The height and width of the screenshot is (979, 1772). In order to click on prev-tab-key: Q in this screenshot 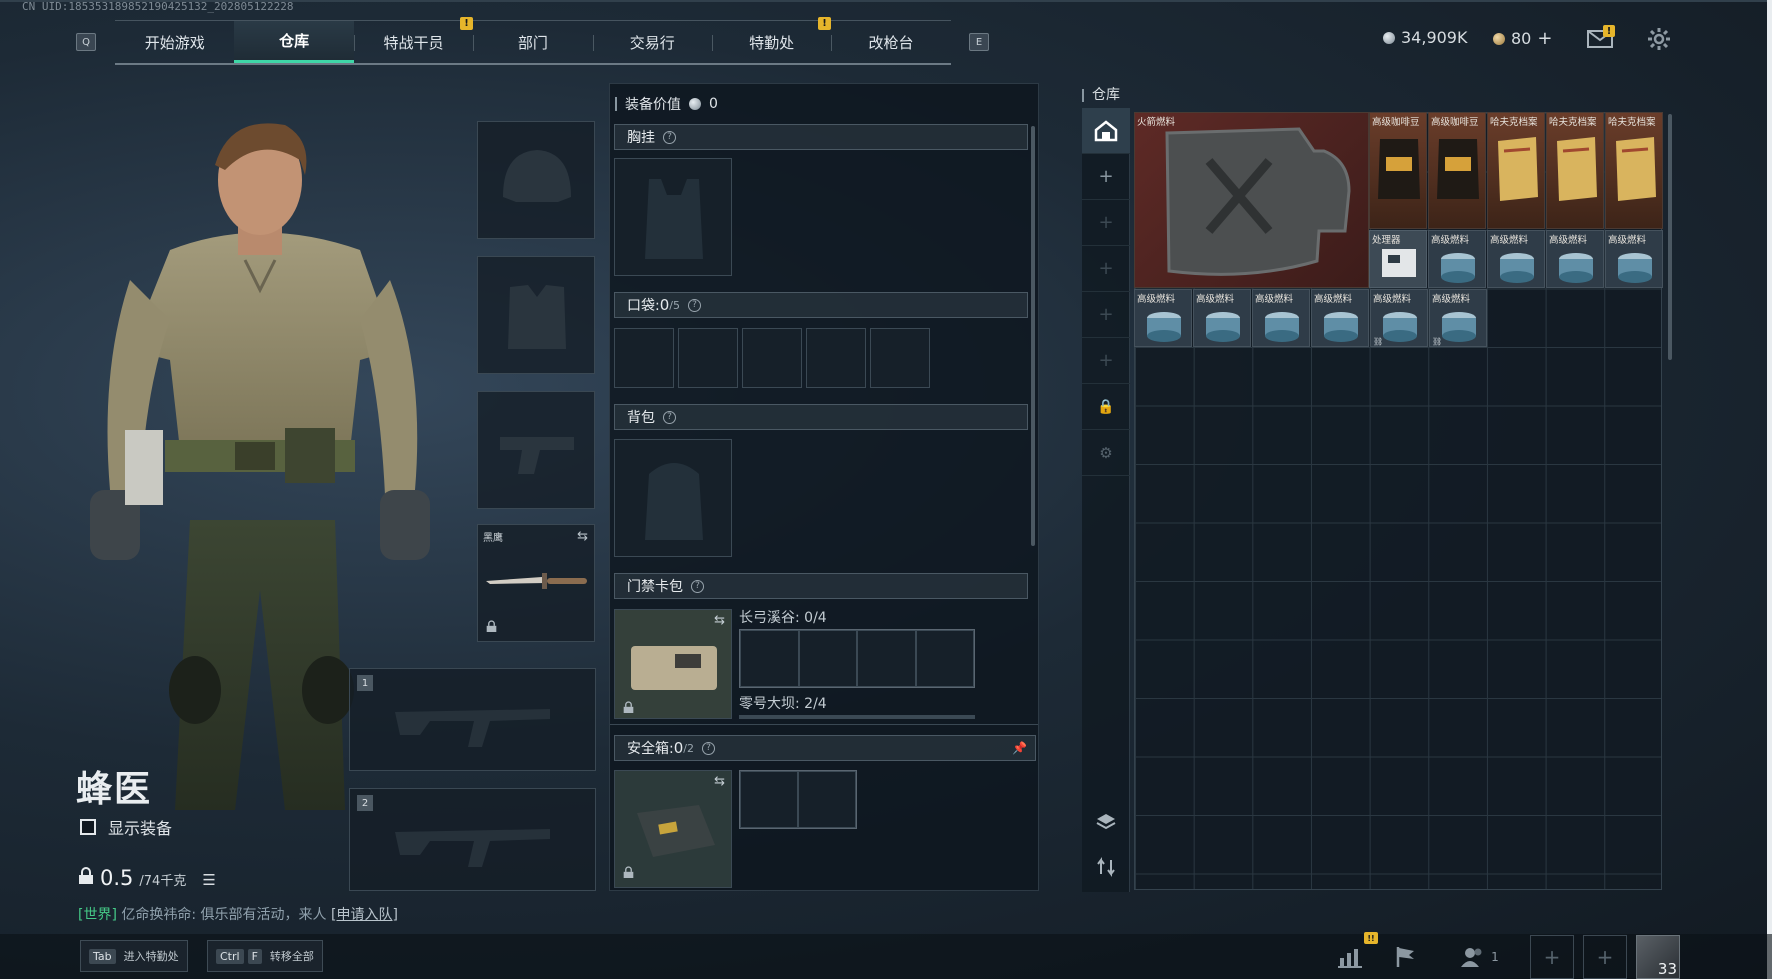, I will do `click(86, 42)`.